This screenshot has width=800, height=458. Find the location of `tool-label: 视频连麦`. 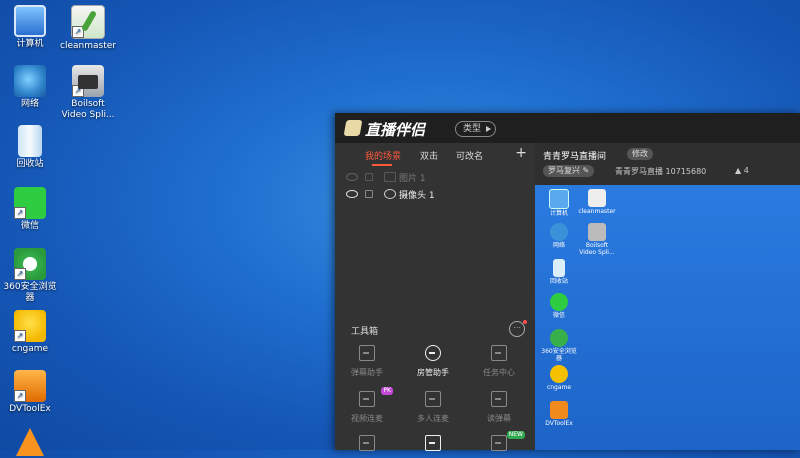

tool-label: 视频连麦 is located at coordinates (367, 418).